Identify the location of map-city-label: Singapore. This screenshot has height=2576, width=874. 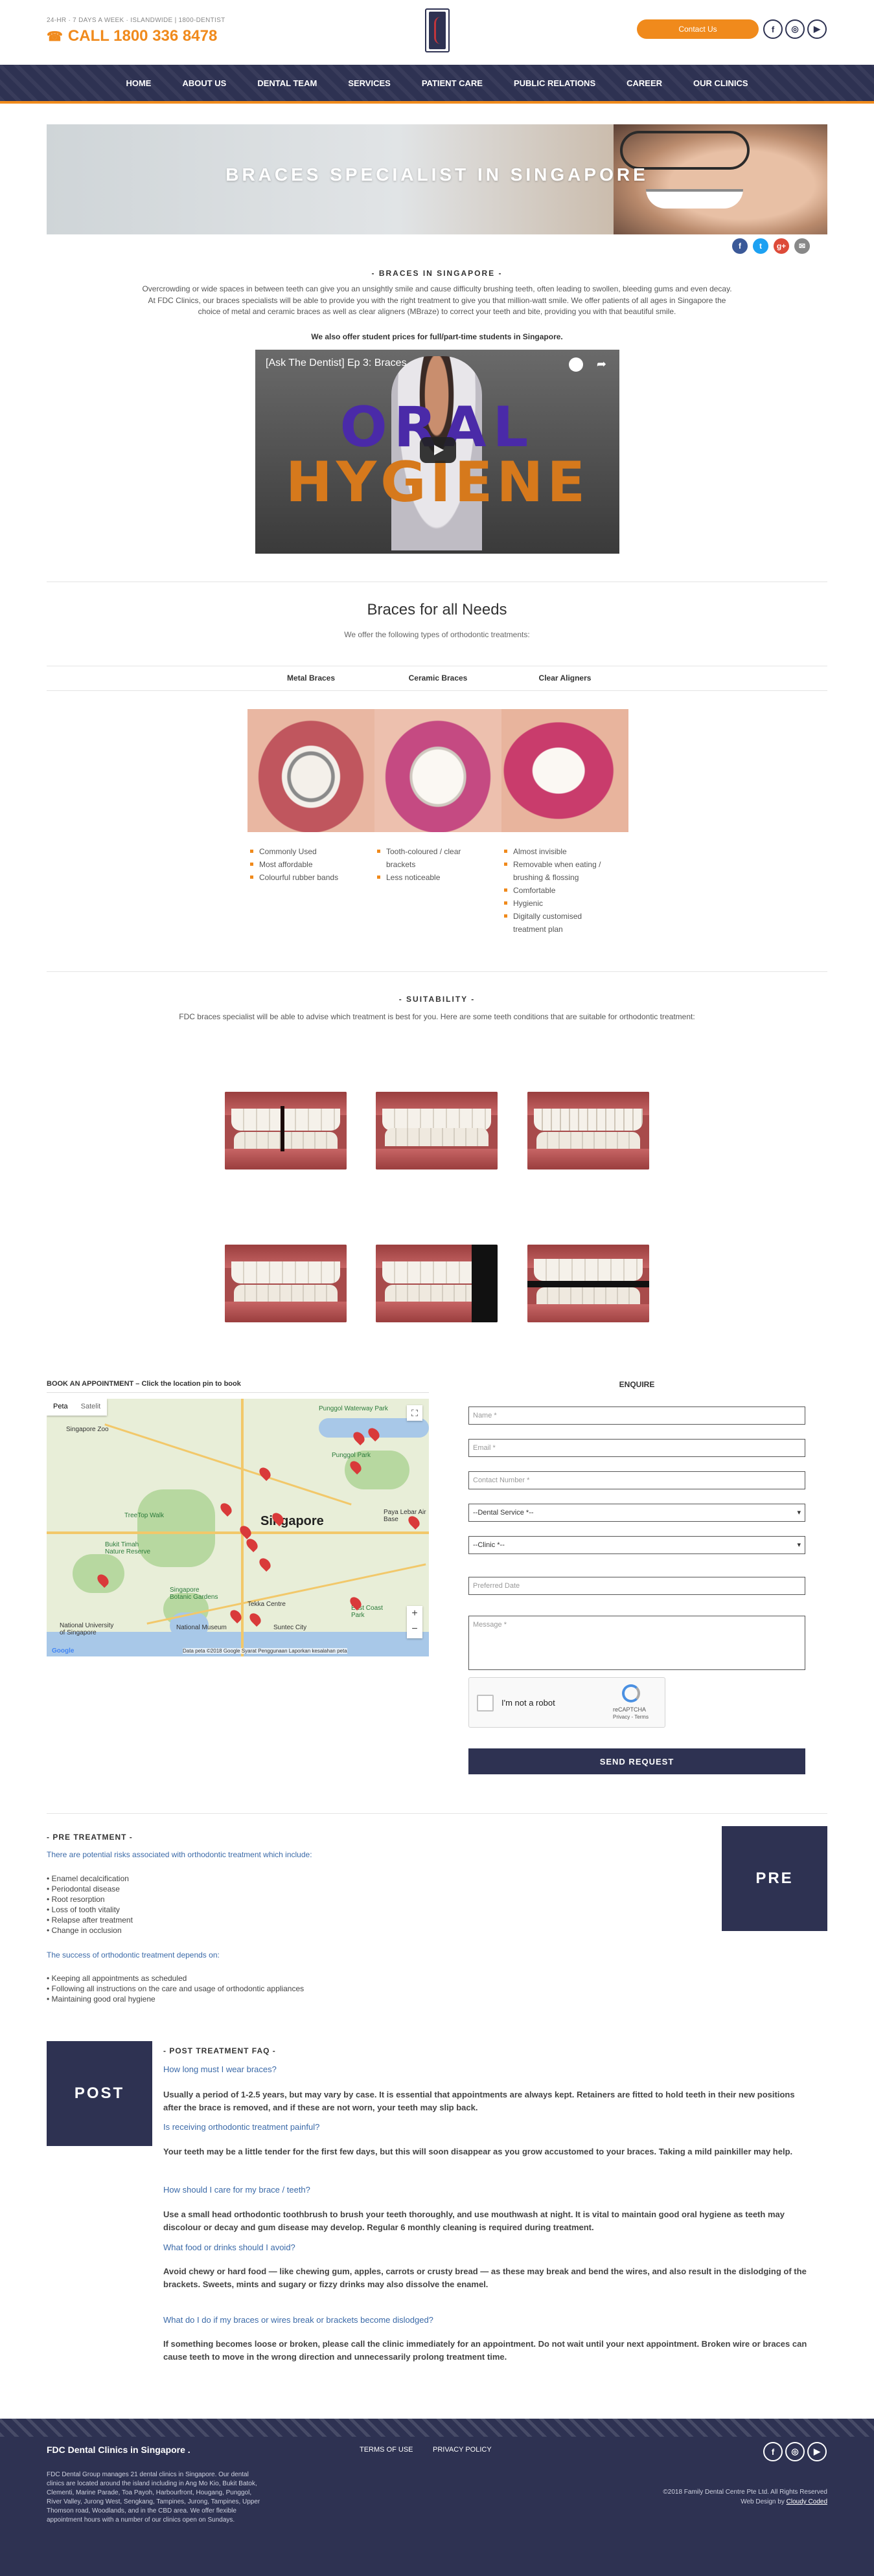
(292, 1521).